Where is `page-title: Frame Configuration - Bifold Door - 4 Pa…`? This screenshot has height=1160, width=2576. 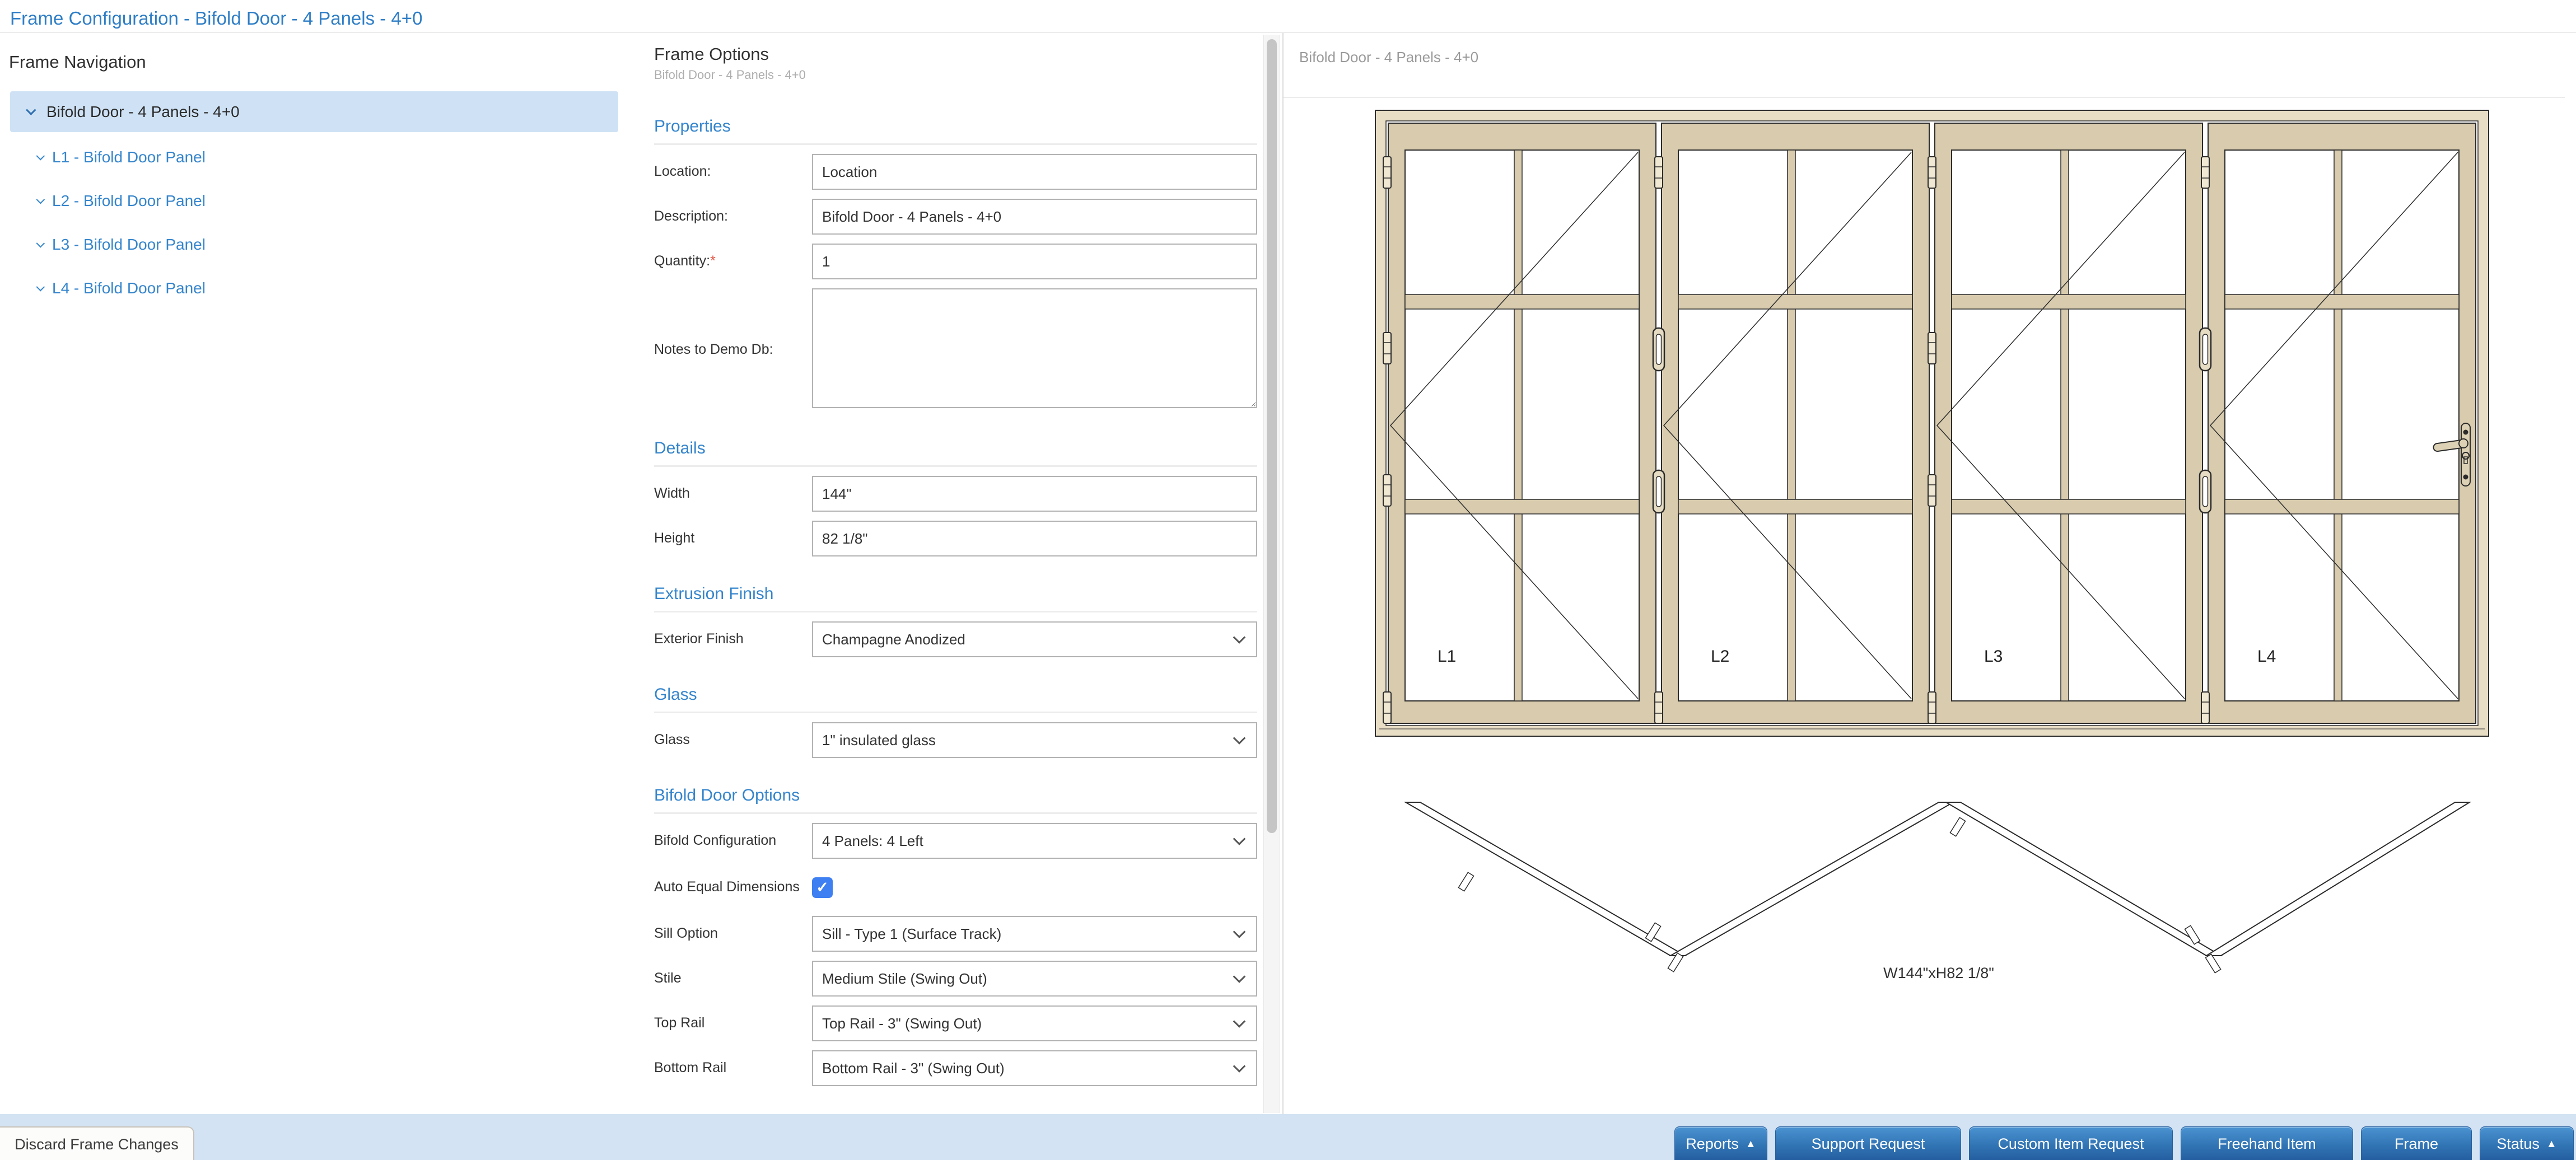 page-title: Frame Configuration - Bifold Door - 4 Pa… is located at coordinates (217, 18).